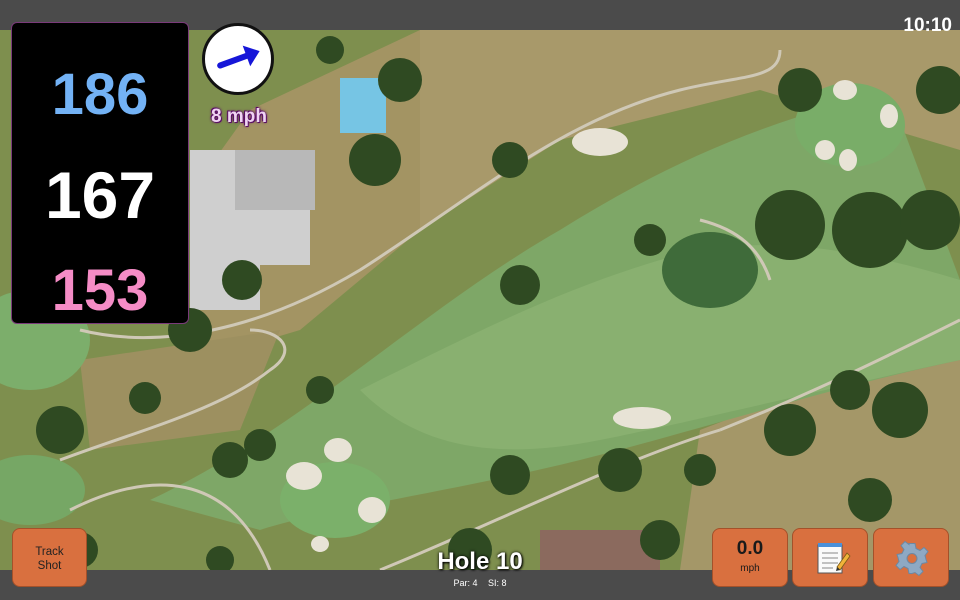  Describe the element at coordinates (834, 558) in the screenshot. I see `notepad-icon` at that location.